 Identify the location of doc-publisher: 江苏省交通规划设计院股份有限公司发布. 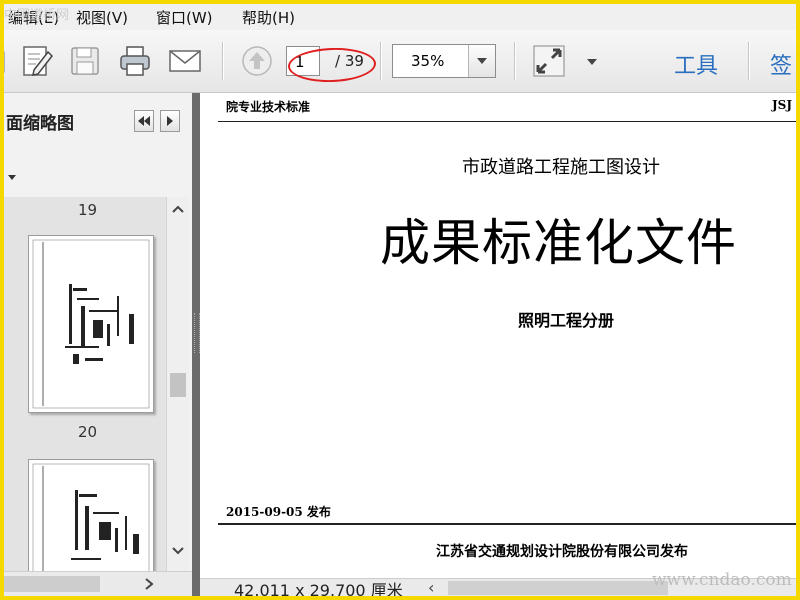
(562, 552).